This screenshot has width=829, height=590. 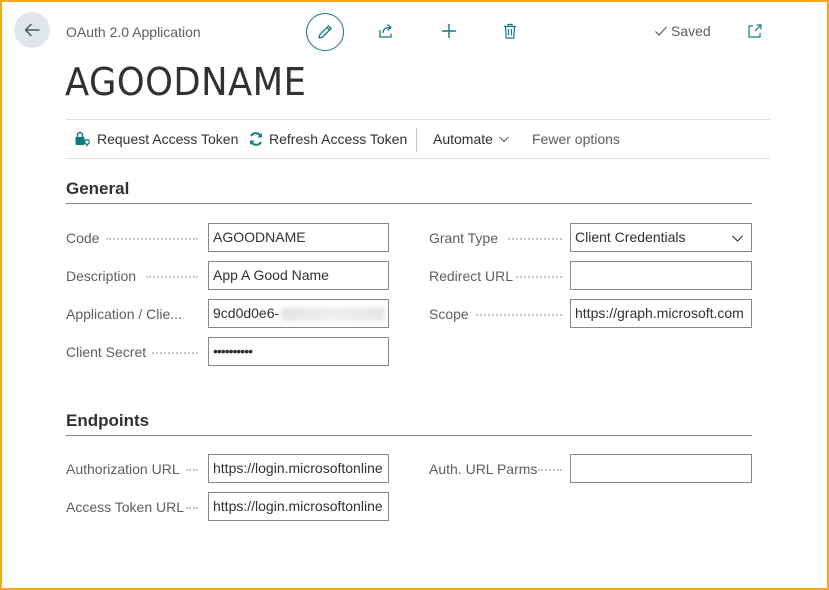 I want to click on client-secret-field: ••••••••••, so click(x=298, y=351).